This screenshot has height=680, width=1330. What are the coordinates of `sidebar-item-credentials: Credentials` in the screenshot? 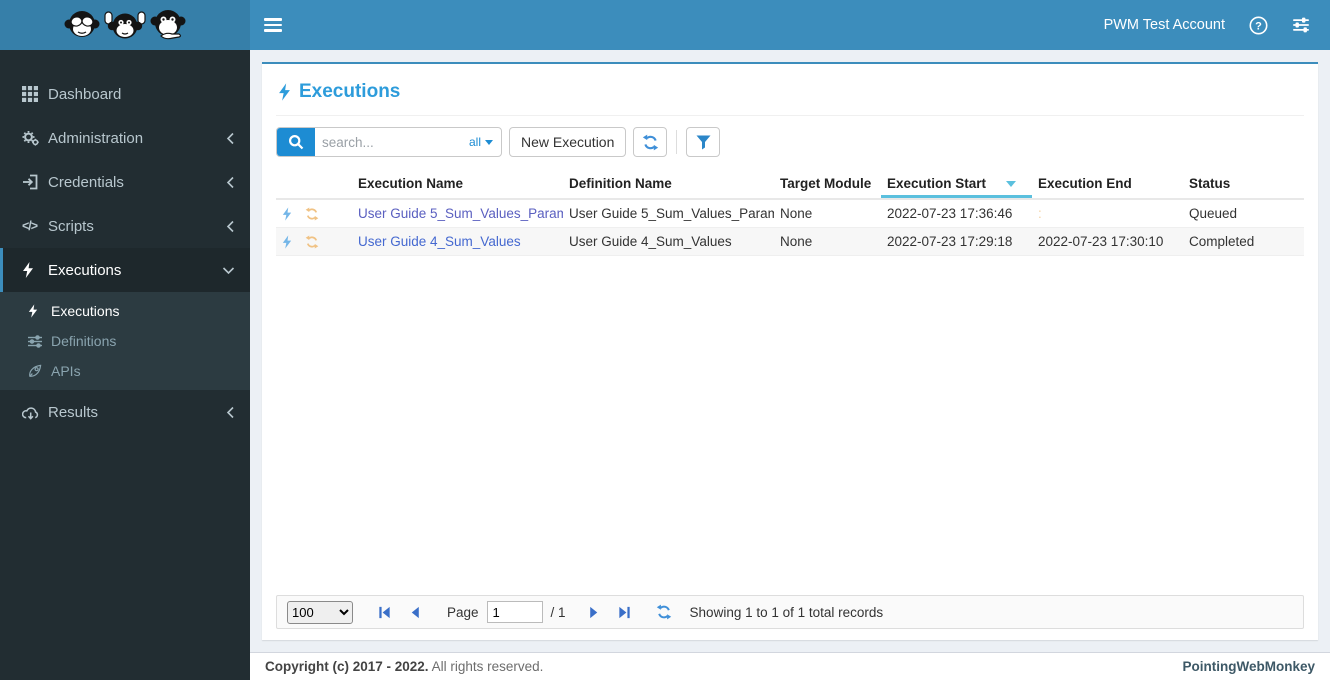 It's located at (125, 182).